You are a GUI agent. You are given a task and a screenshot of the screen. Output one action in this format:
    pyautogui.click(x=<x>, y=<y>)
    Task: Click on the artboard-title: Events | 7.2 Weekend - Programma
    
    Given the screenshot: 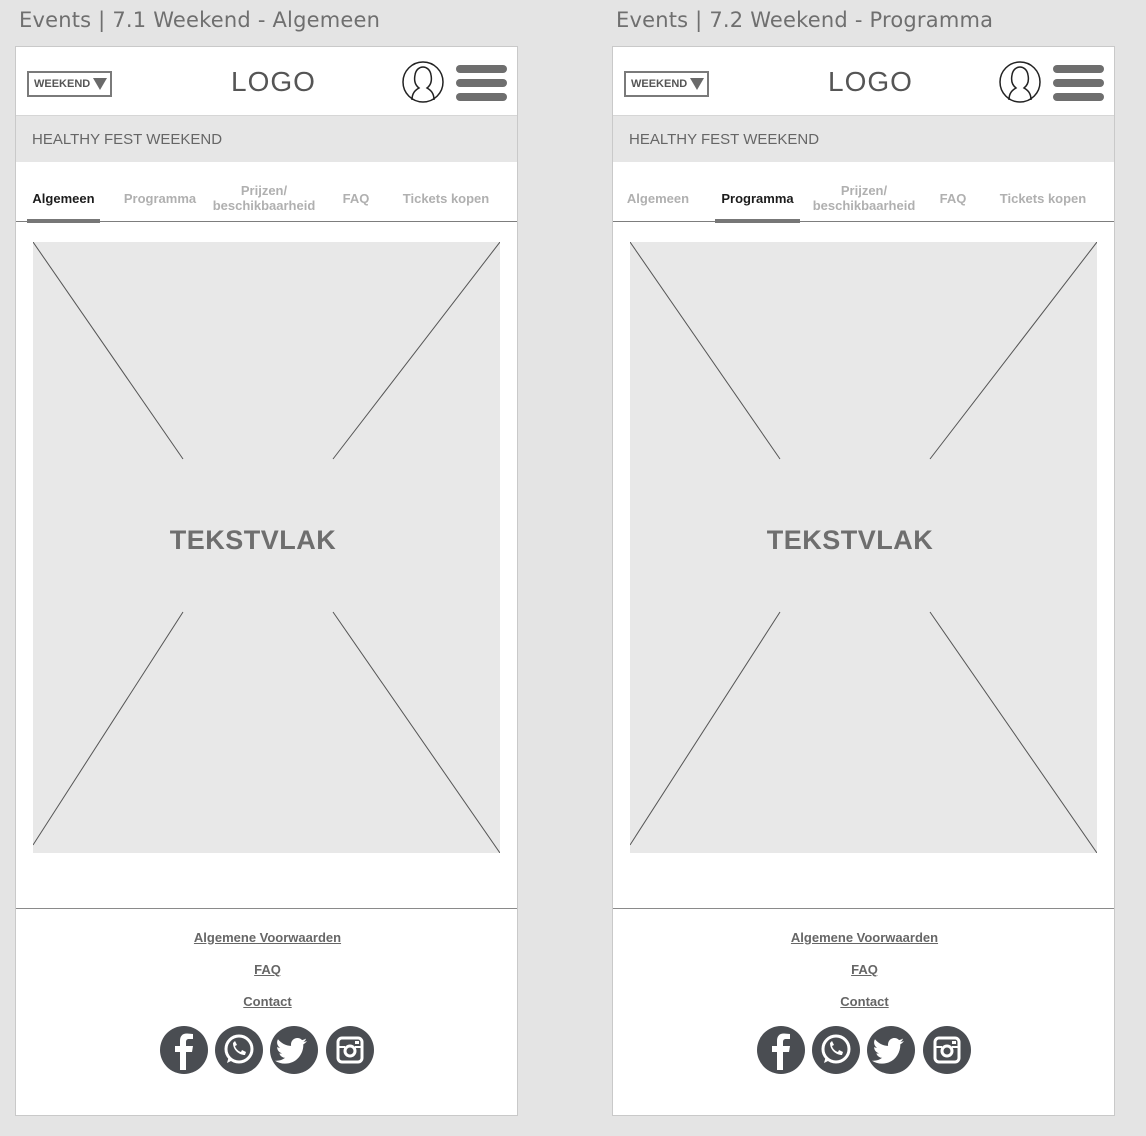 What is the action you would take?
    pyautogui.click(x=805, y=20)
    